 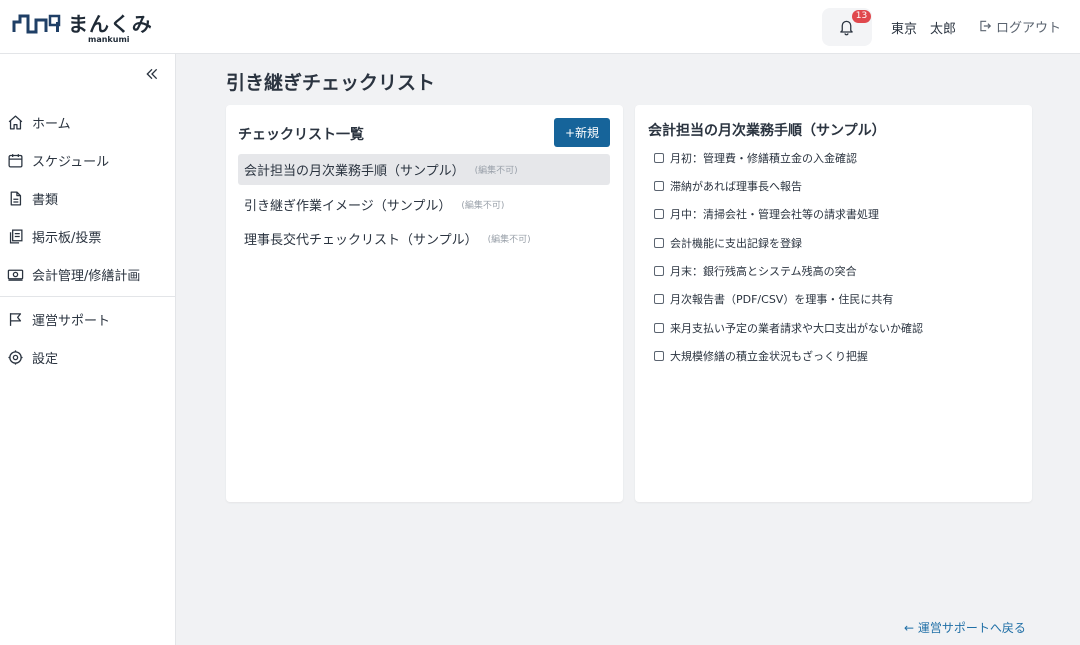 I want to click on money-icon, so click(x=15, y=275).